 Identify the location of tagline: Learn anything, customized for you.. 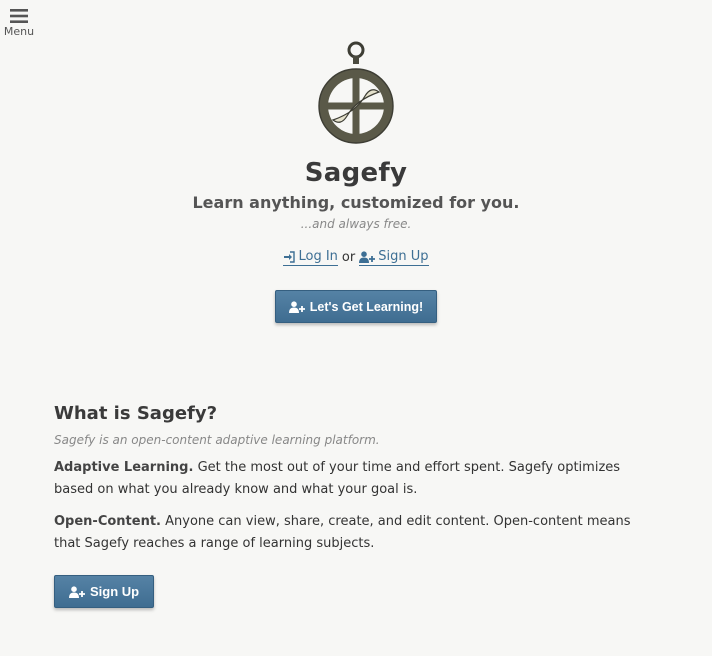
(356, 202).